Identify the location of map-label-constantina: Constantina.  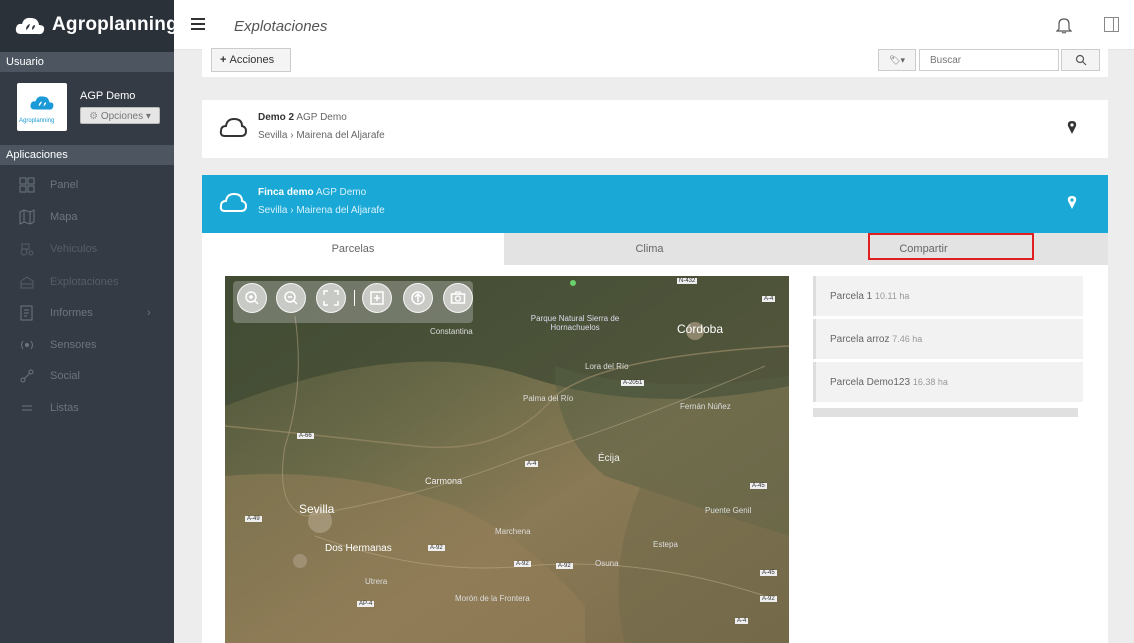
(451, 331).